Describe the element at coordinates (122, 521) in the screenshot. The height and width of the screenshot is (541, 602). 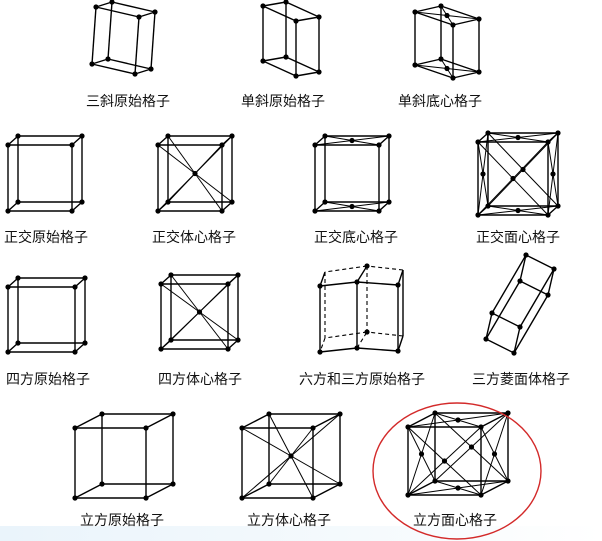
I see `lattice-caption: 立方原始格子` at that location.